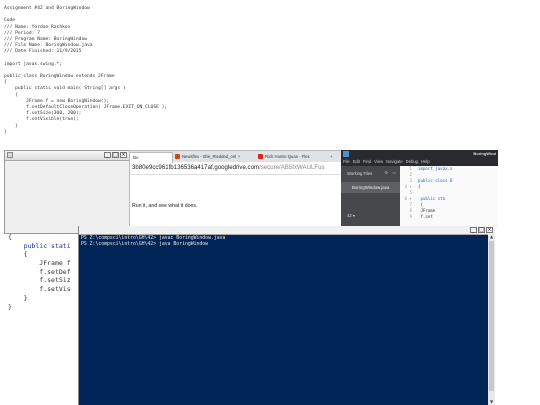  What do you see at coordinates (292, 167) in the screenshot?
I see `url-path: /secure/AB5fxWAULFus` at bounding box center [292, 167].